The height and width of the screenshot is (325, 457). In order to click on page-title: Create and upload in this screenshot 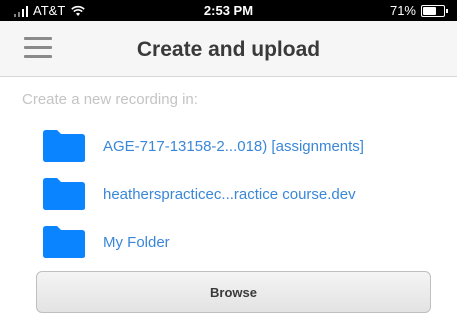, I will do `click(228, 49)`.